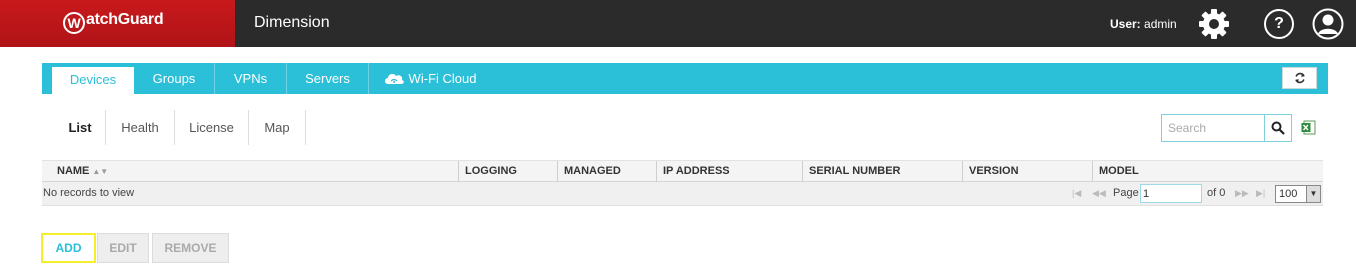 The height and width of the screenshot is (267, 1356). I want to click on tab-wifi-cloud: Wi-Fi Cloud, so click(429, 78).